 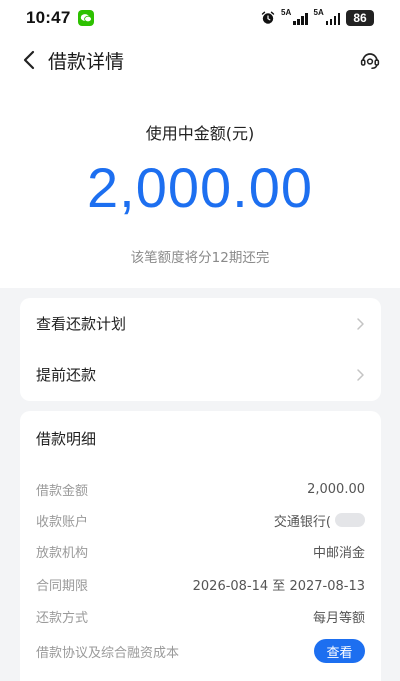 I want to click on status-time: 10:47, so click(x=48, y=17).